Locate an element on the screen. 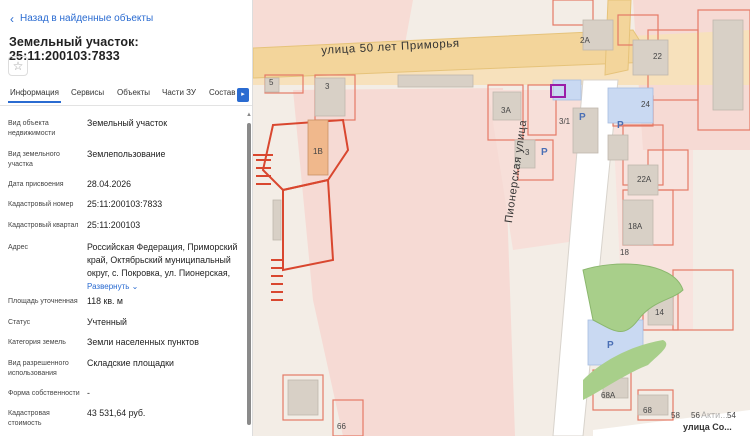 The height and width of the screenshot is (436, 750). tab-info: Информация is located at coordinates (34, 95).